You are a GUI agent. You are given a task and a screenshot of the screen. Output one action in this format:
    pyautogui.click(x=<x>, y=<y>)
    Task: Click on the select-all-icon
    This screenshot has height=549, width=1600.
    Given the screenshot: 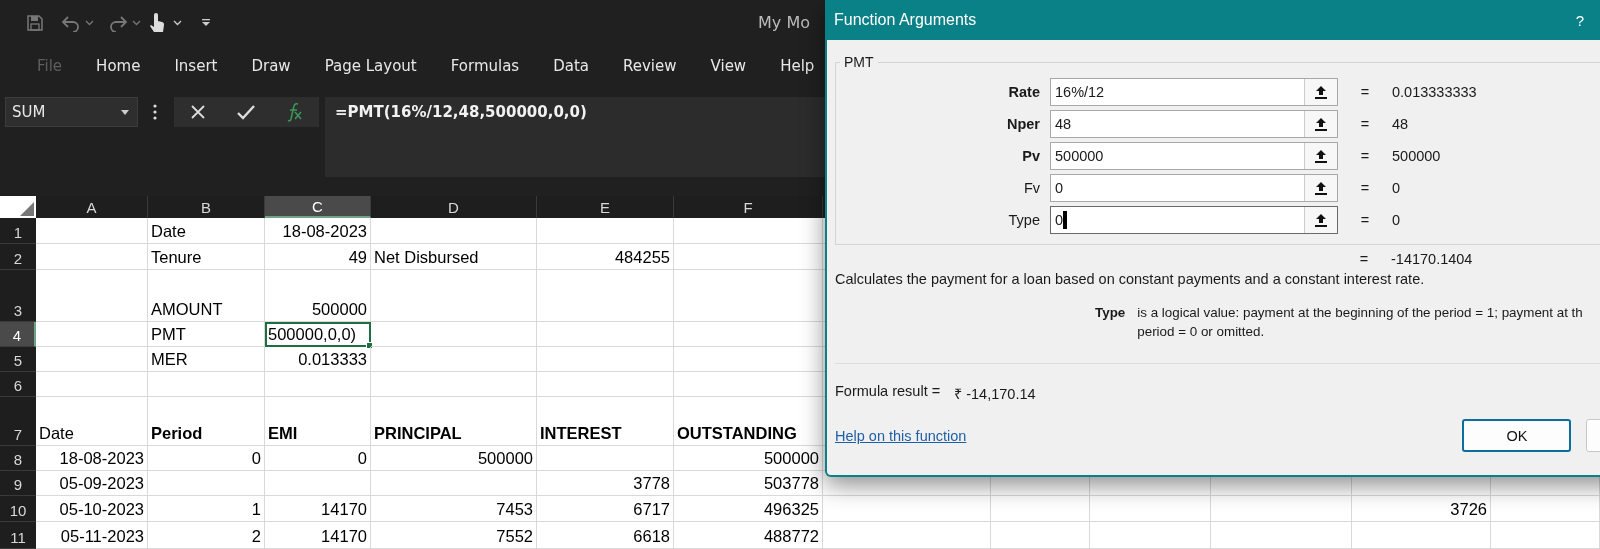 What is the action you would take?
    pyautogui.click(x=27, y=209)
    